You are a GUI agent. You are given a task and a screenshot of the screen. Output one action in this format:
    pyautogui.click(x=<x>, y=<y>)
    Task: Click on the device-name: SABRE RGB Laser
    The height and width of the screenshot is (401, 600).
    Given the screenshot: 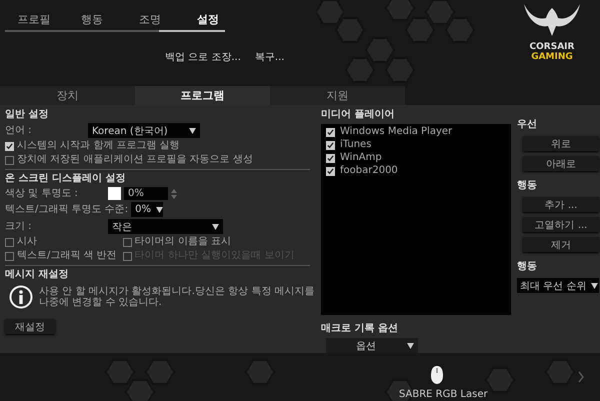 What is the action you would take?
    pyautogui.click(x=443, y=394)
    